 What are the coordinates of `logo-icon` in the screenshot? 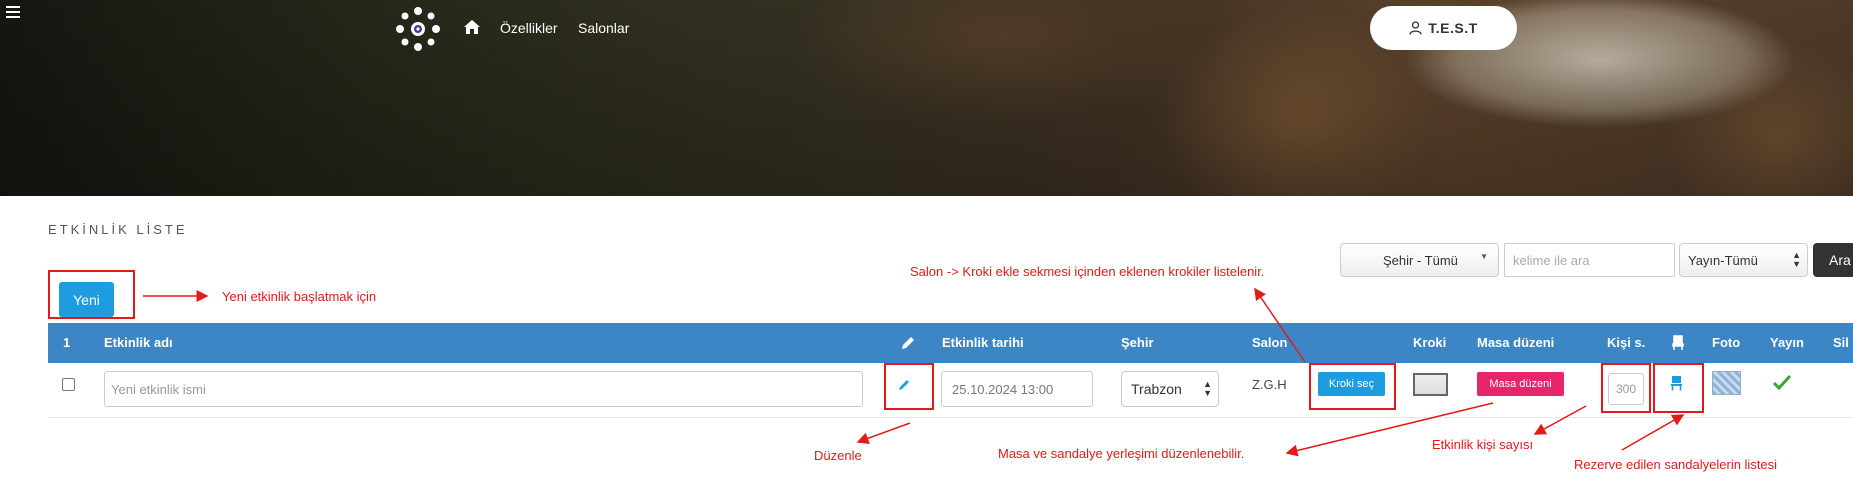 It's located at (418, 29).